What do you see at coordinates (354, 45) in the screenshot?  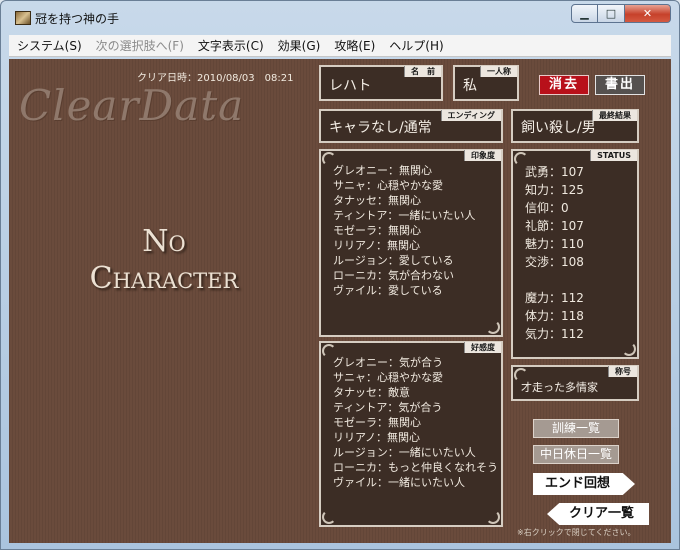 I see `menu-walkthrough: 攻略(E)` at bounding box center [354, 45].